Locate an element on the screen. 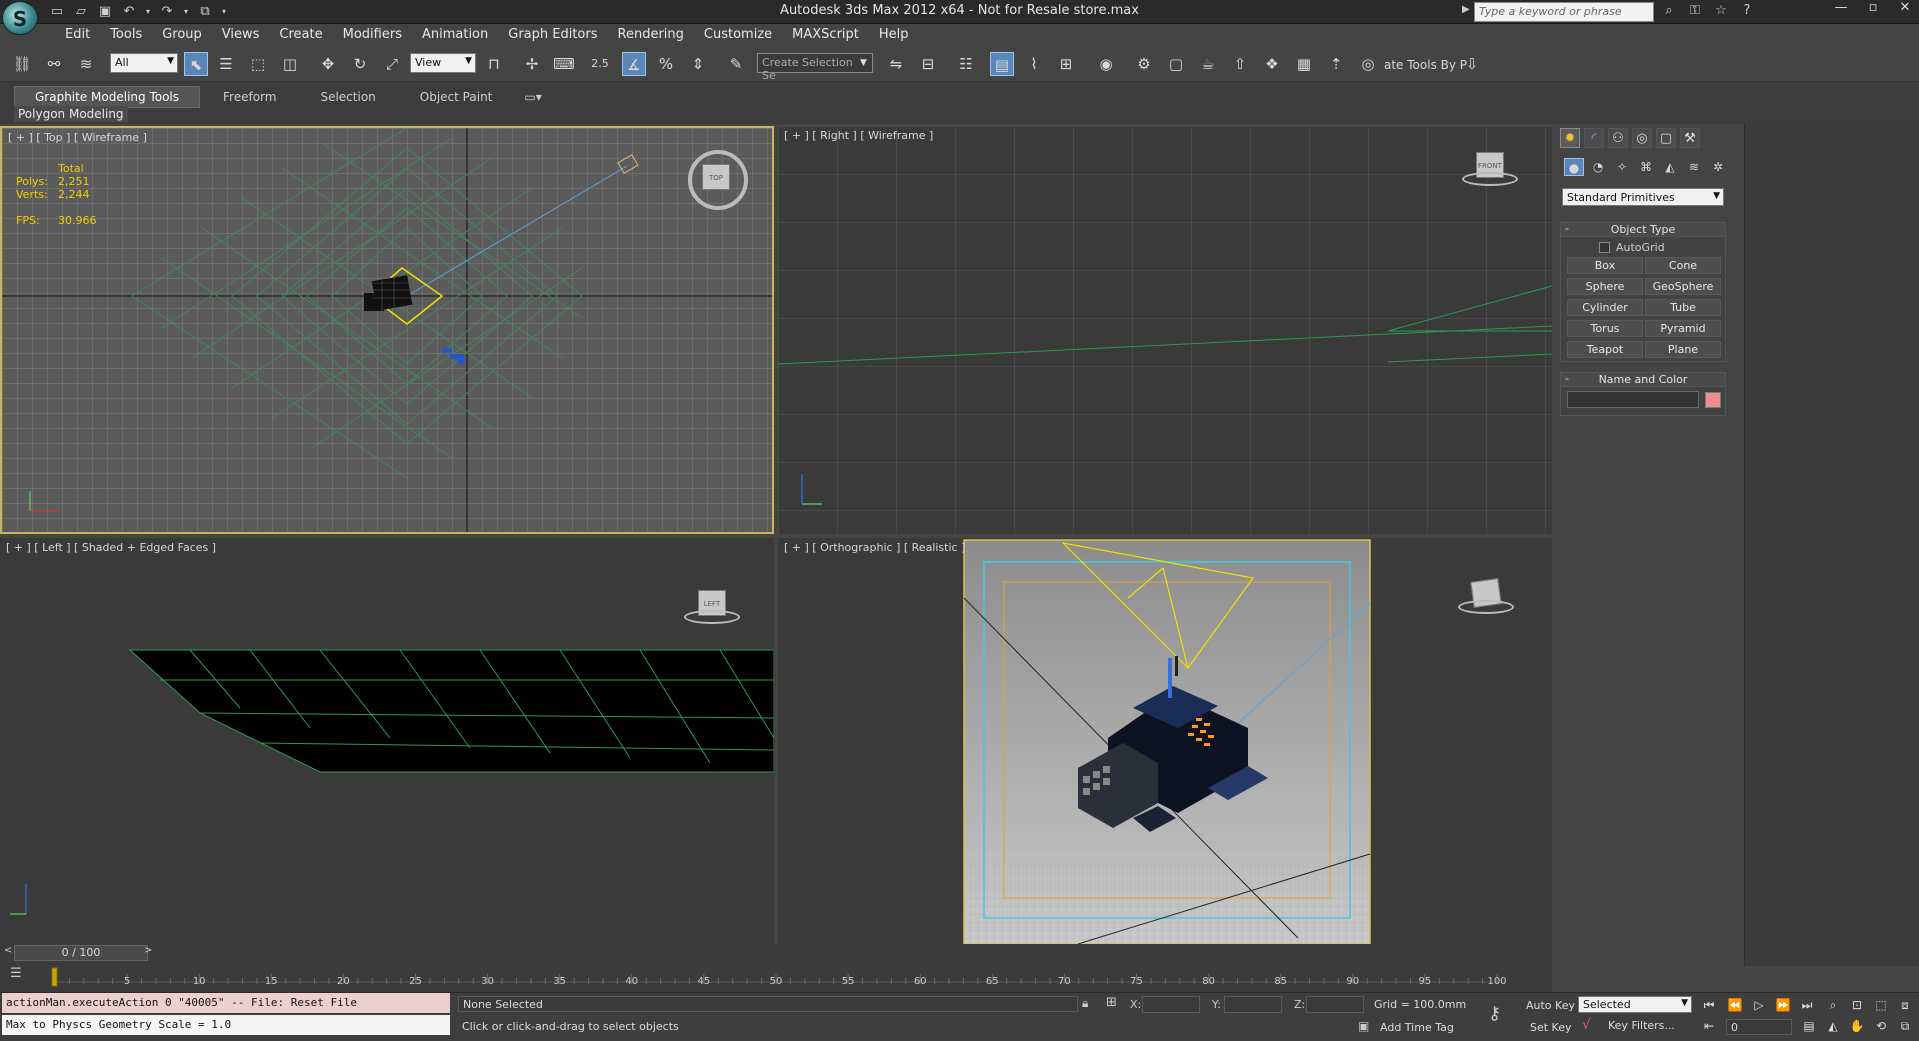 The width and height of the screenshot is (1919, 1041). arrow-up-tool-icon: ⇧ is located at coordinates (1240, 64).